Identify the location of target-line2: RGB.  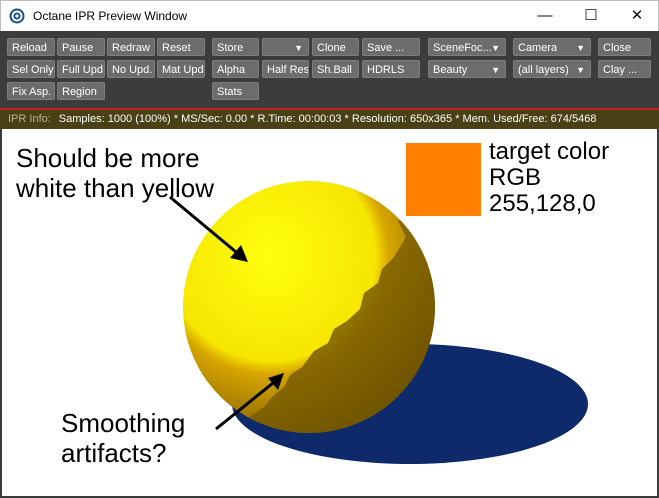
(515, 177).